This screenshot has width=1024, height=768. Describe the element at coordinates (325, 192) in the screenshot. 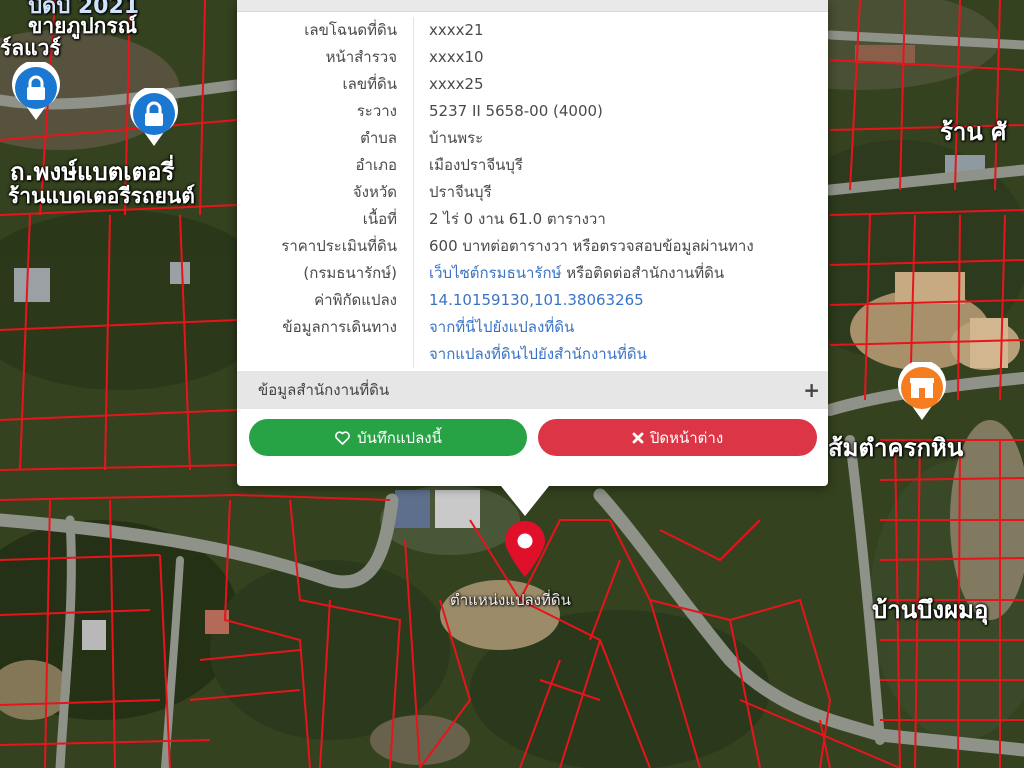

I see `label-province: จังหวัด` at that location.